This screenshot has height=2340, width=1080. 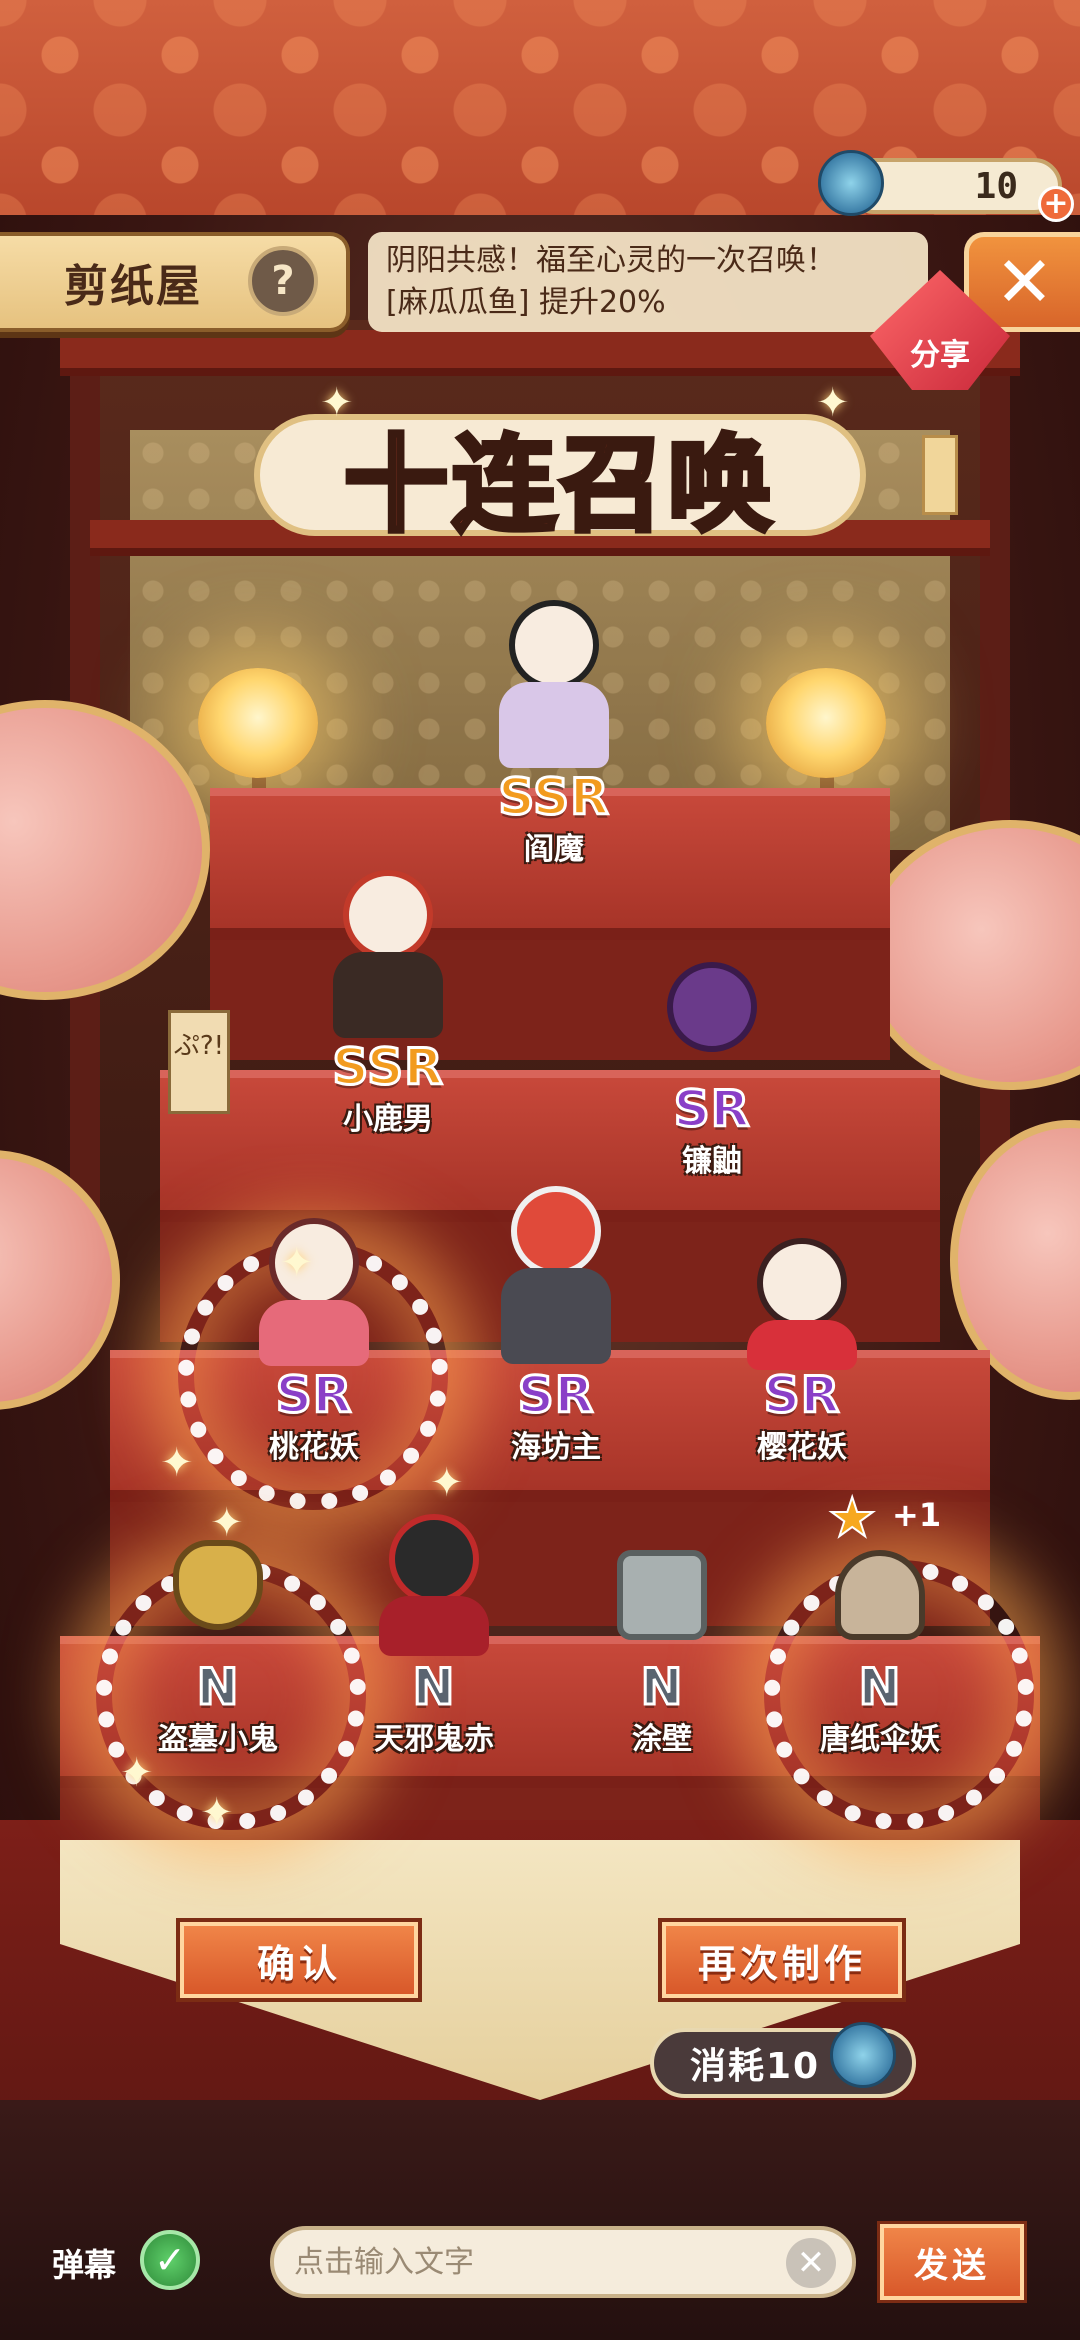 I want to click on check-icon: ✓, so click(x=170, y=2260).